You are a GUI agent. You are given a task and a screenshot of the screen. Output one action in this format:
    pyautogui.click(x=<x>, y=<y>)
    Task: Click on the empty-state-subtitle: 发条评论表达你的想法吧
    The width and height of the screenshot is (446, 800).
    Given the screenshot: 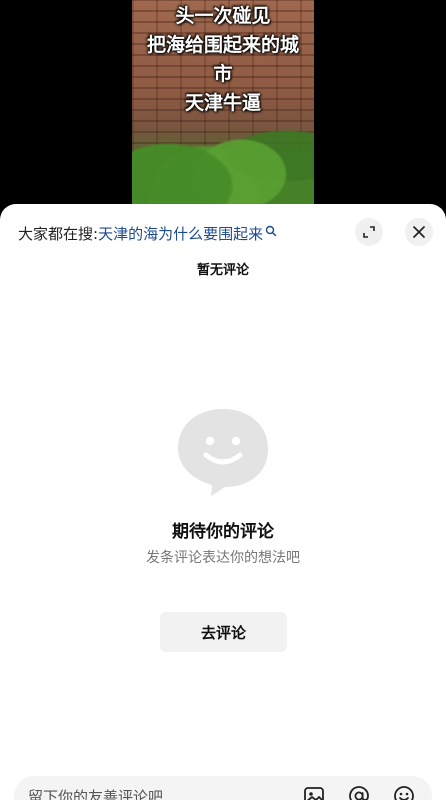 What is the action you would take?
    pyautogui.click(x=223, y=558)
    